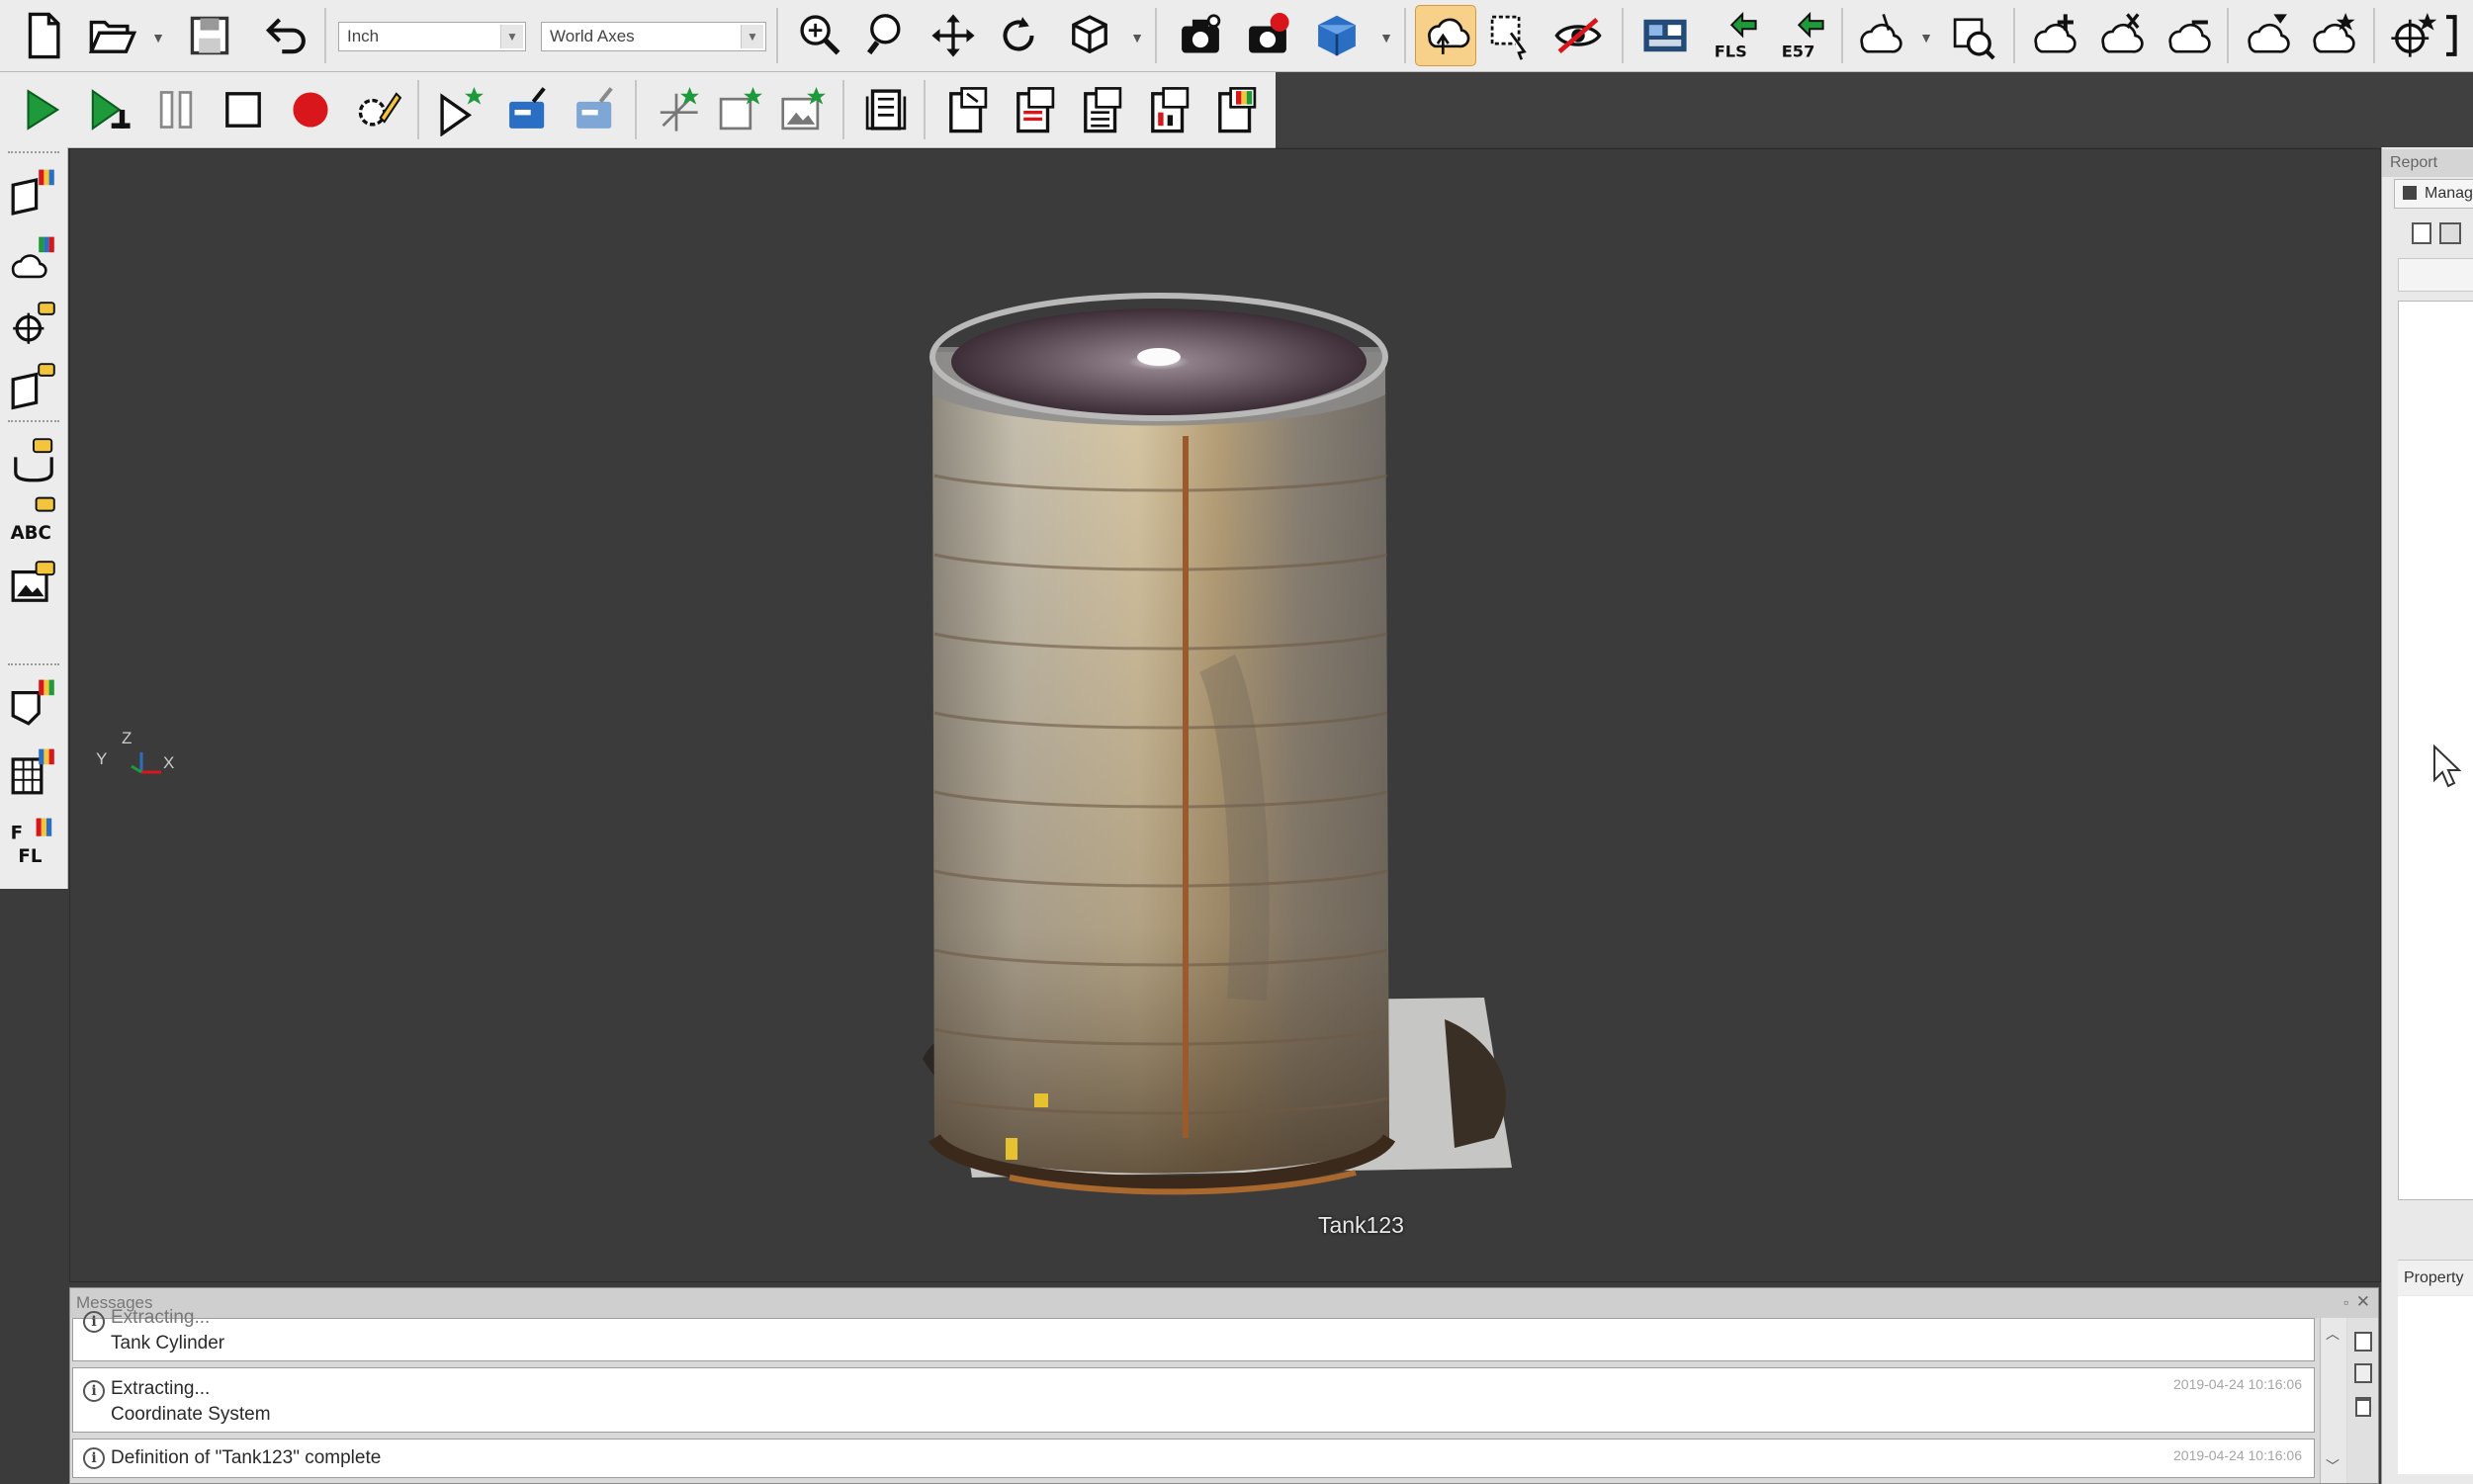 The height and width of the screenshot is (1484, 2473). Describe the element at coordinates (1735, 35) in the screenshot. I see `import-fls-button: FLS` at that location.